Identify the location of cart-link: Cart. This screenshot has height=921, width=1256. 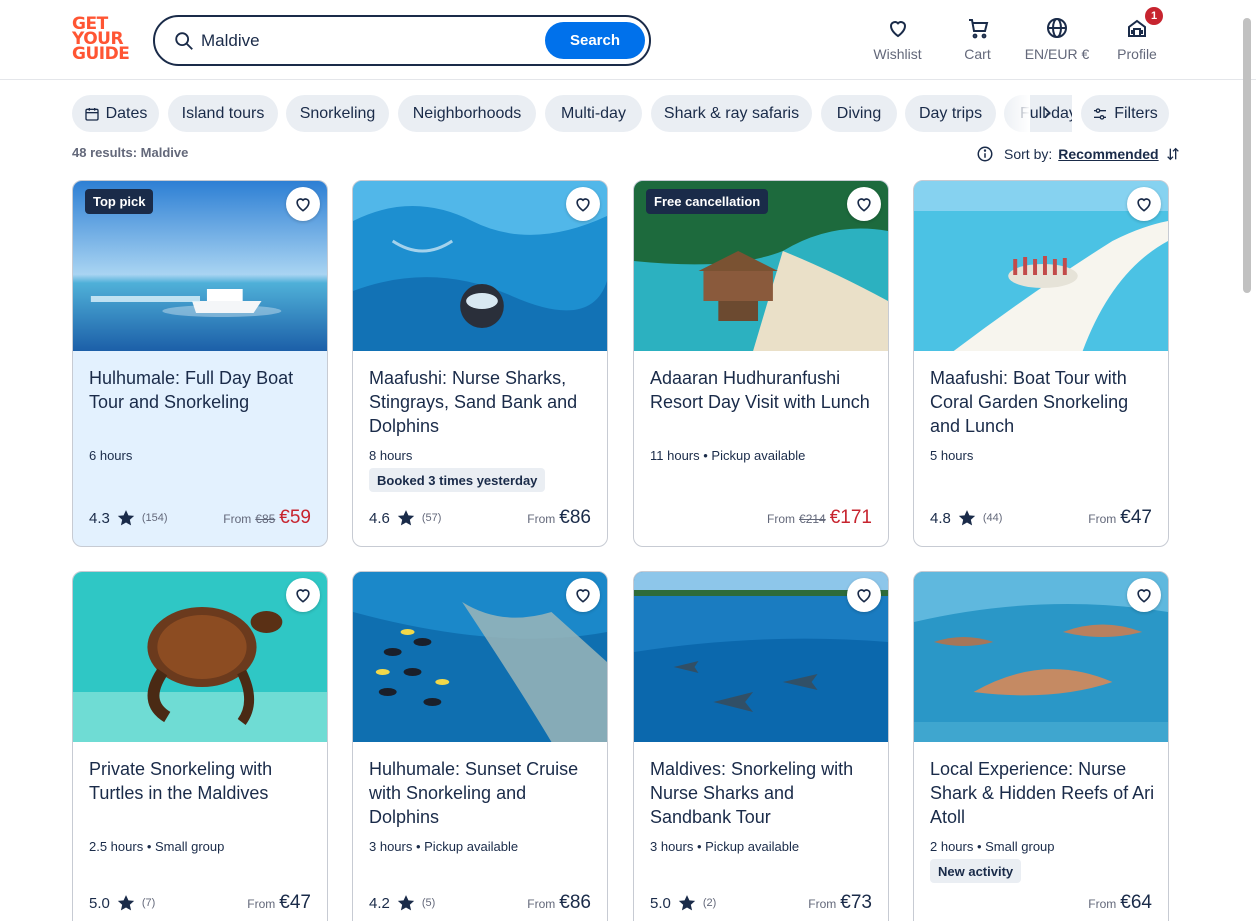
(977, 41).